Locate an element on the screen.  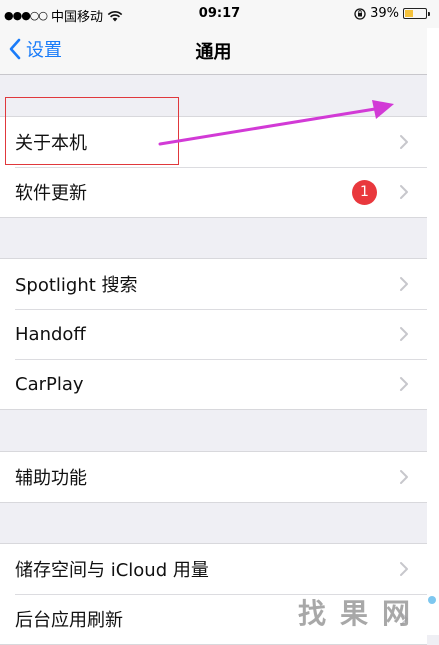
row-label: Spotlight 搜索 is located at coordinates (76, 285).